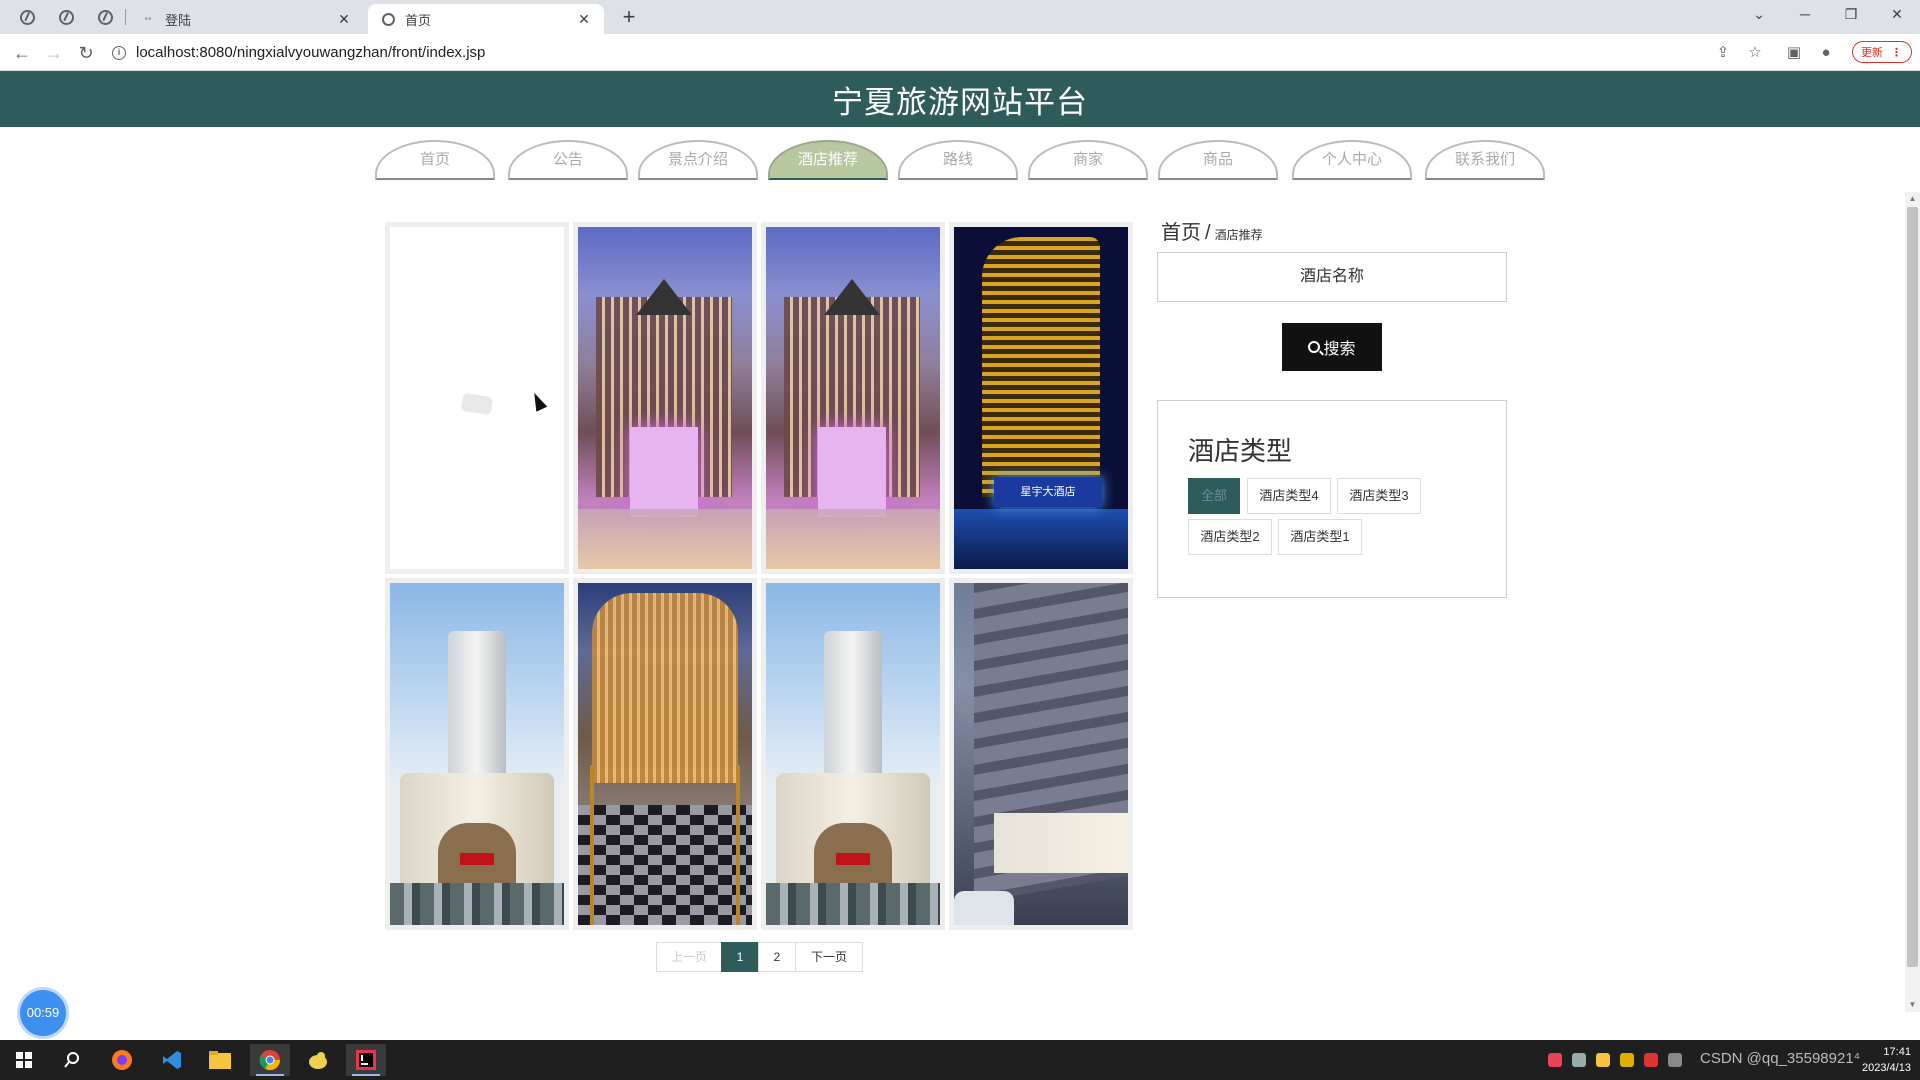 The width and height of the screenshot is (1920, 1080). What do you see at coordinates (366, 1060) in the screenshot?
I see `intellij-icon` at bounding box center [366, 1060].